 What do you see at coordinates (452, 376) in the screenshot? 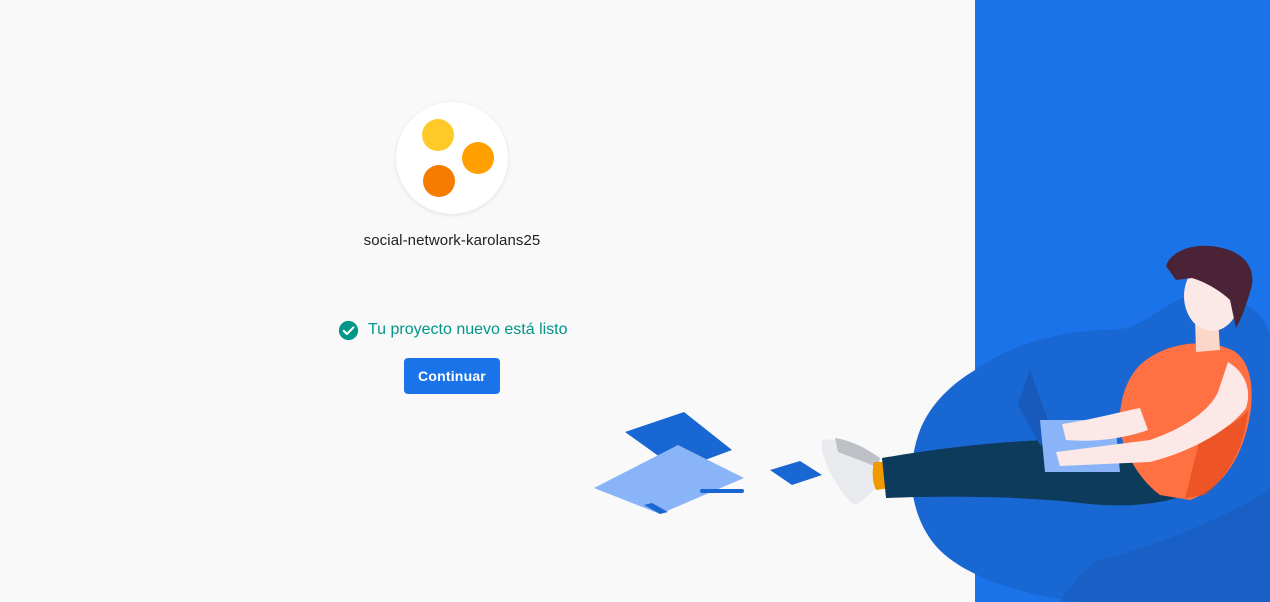
I see `continue-button: Continuar` at bounding box center [452, 376].